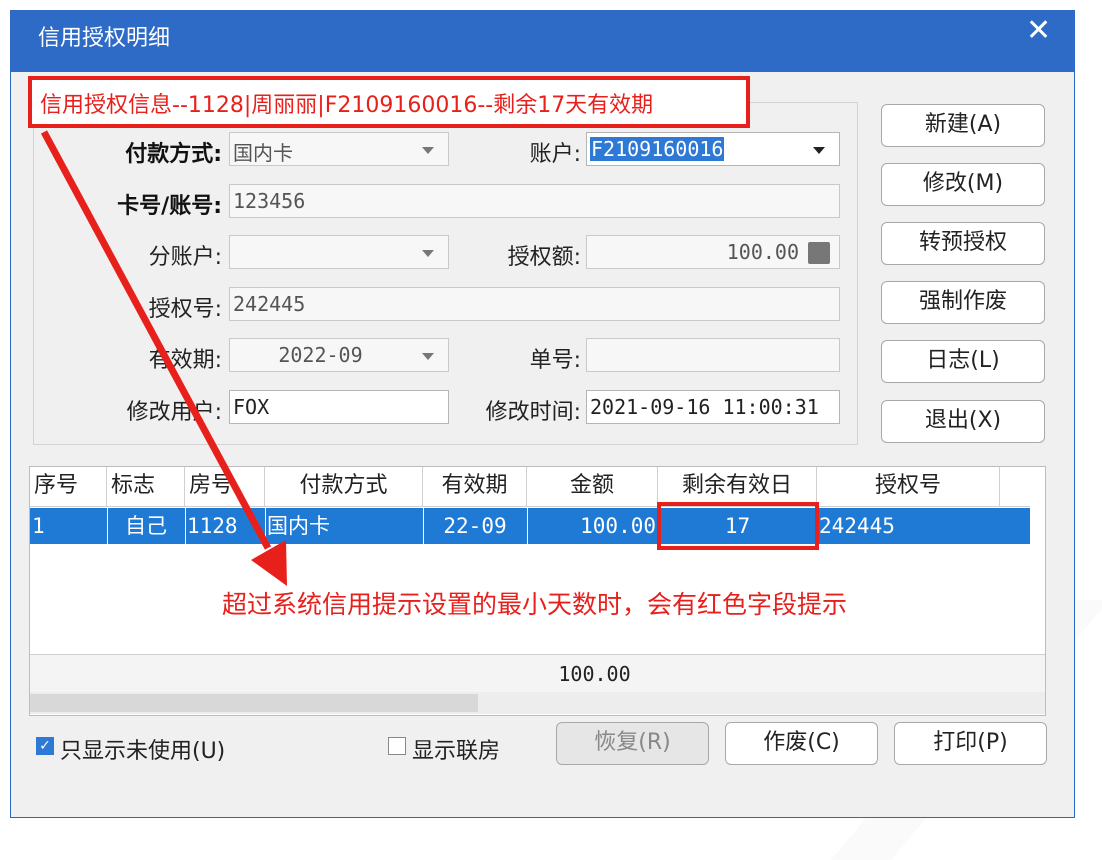 This screenshot has width=1102, height=860. What do you see at coordinates (163, 358) in the screenshot?
I see `annotation-arrow-icon` at bounding box center [163, 358].